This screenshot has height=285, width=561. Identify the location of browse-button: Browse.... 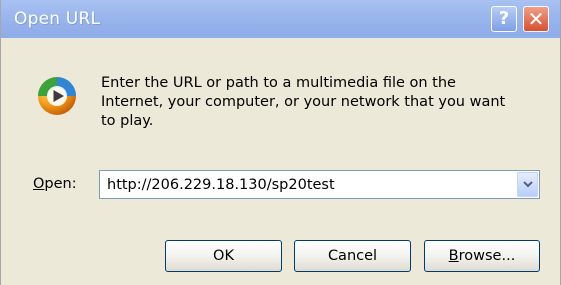
(482, 256).